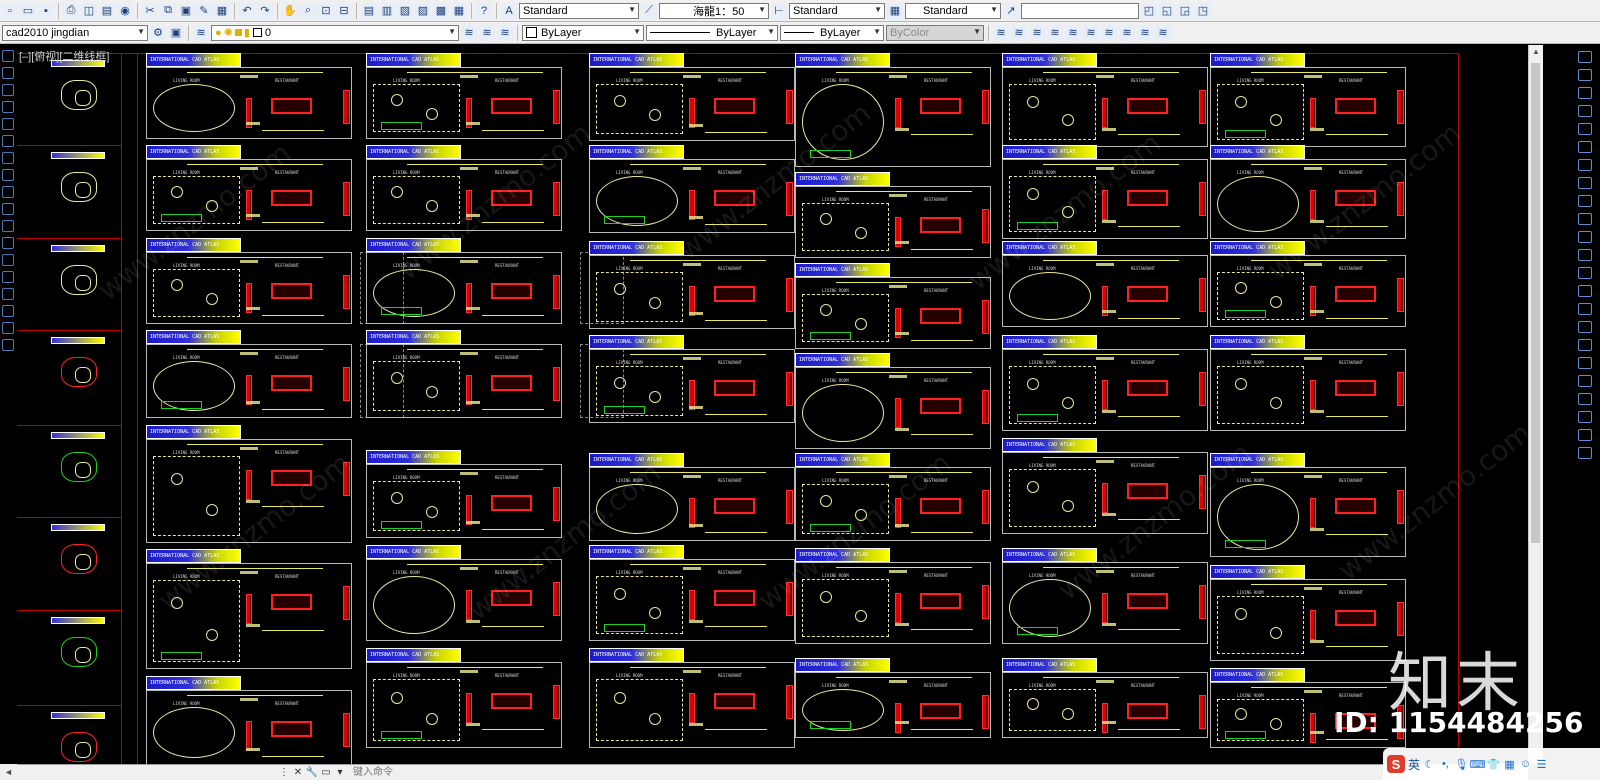 This screenshot has height=780, width=1600. Describe the element at coordinates (1585, 93) in the screenshot. I see `mirror-icon` at that location.